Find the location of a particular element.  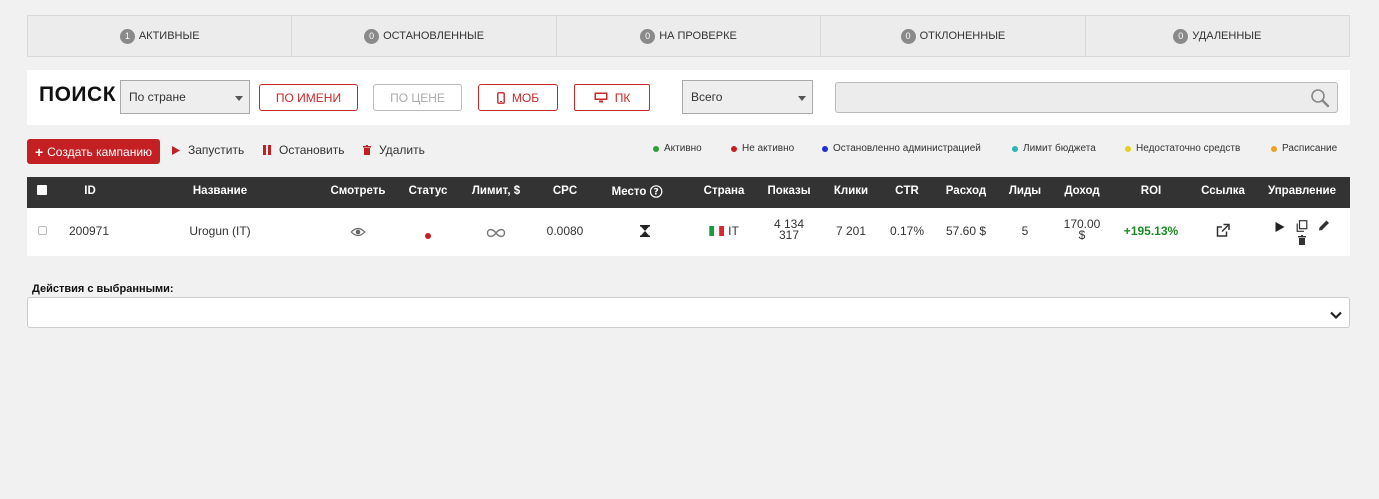

start-label: Запустить is located at coordinates (216, 150).